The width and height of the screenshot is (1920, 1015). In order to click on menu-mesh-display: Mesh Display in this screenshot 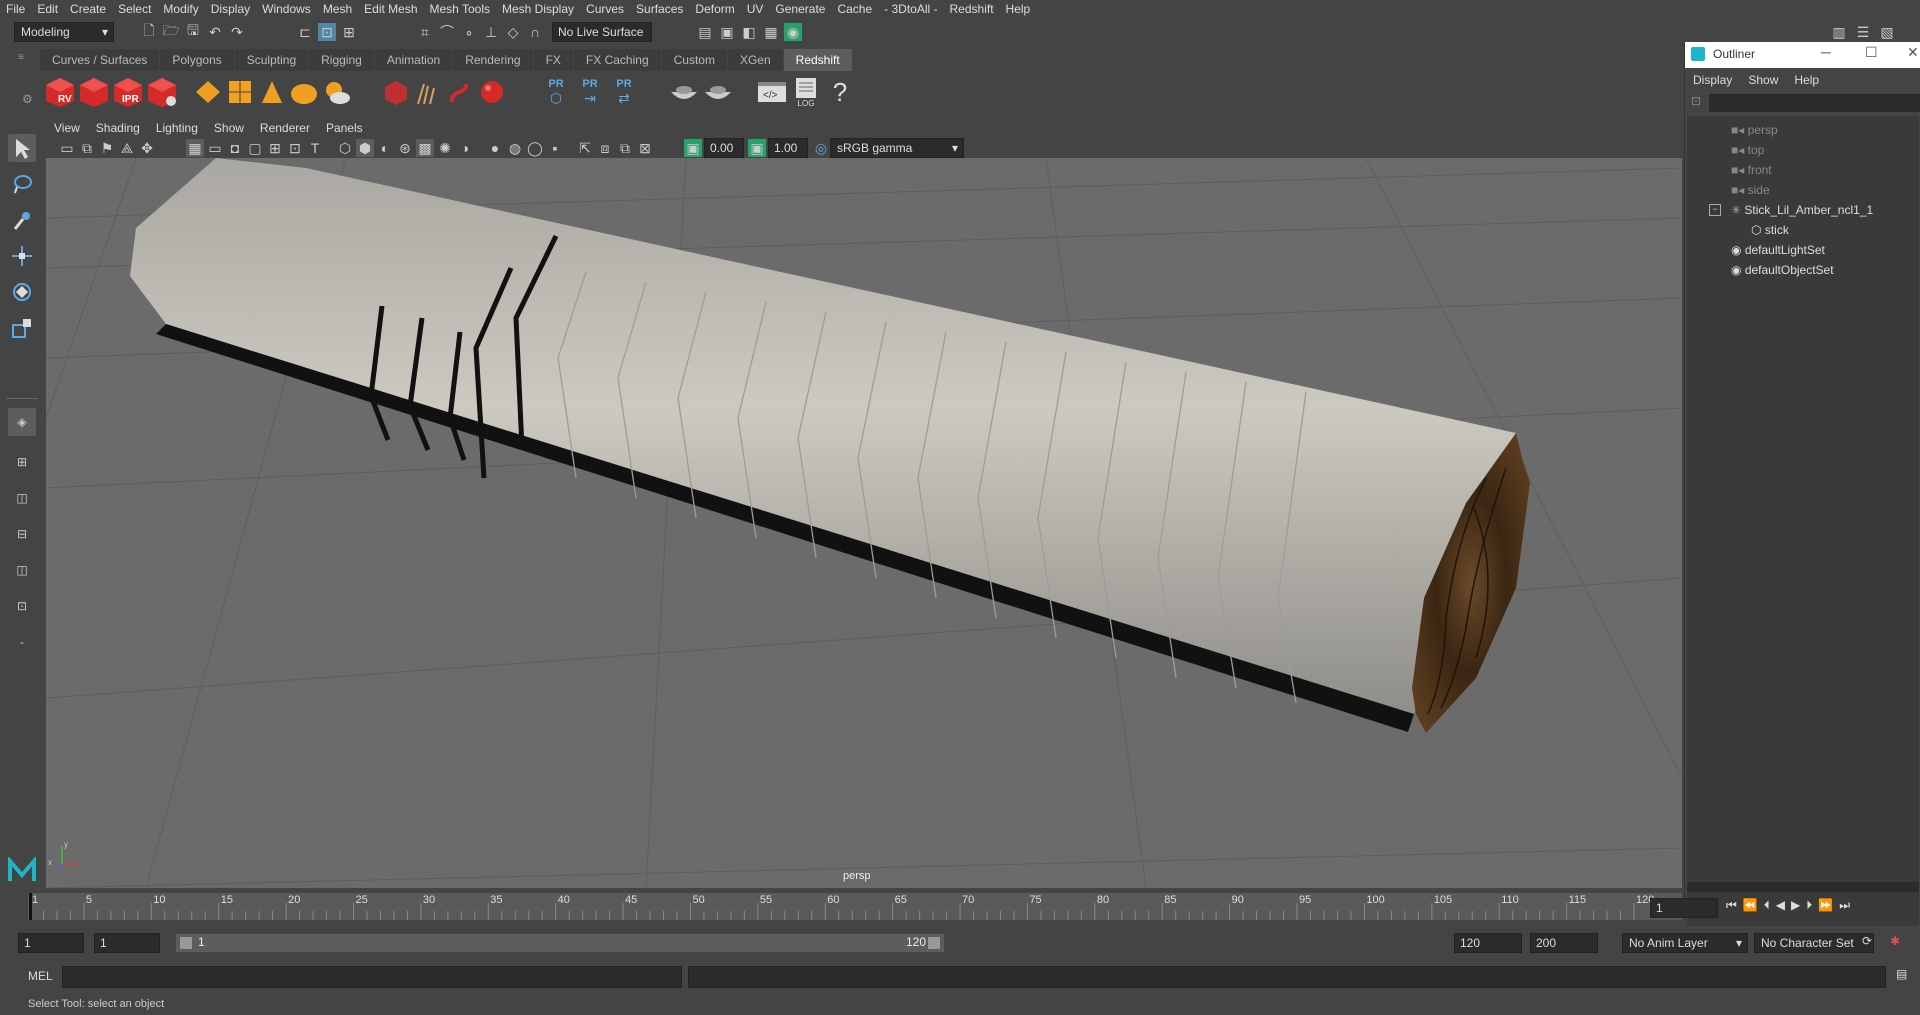, I will do `click(538, 9)`.